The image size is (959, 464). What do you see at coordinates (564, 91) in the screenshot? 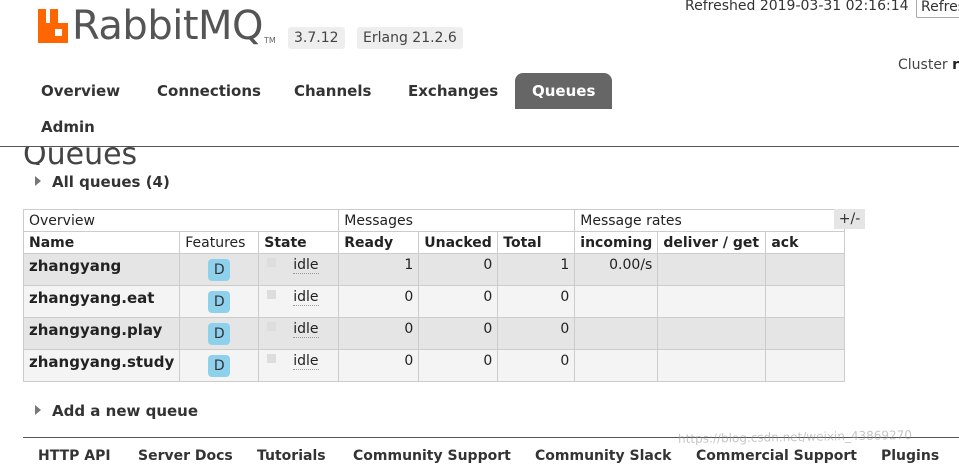
I see `tab-queues: Queues` at bounding box center [564, 91].